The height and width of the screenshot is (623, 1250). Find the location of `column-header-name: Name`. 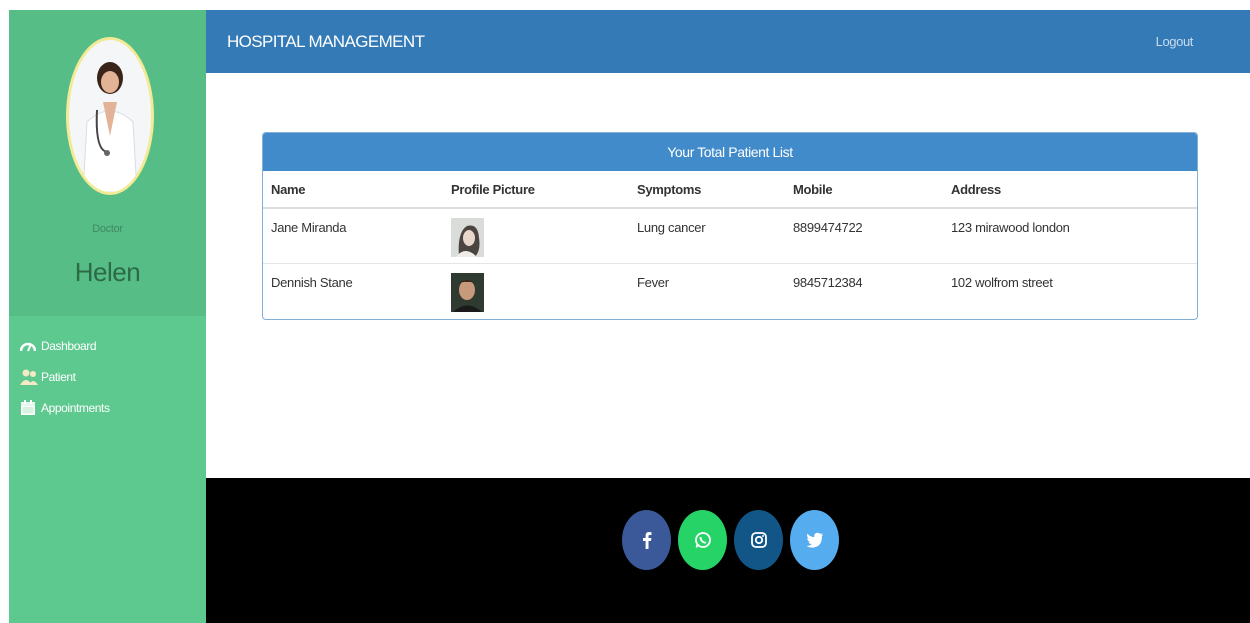

column-header-name: Name is located at coordinates (353, 190).